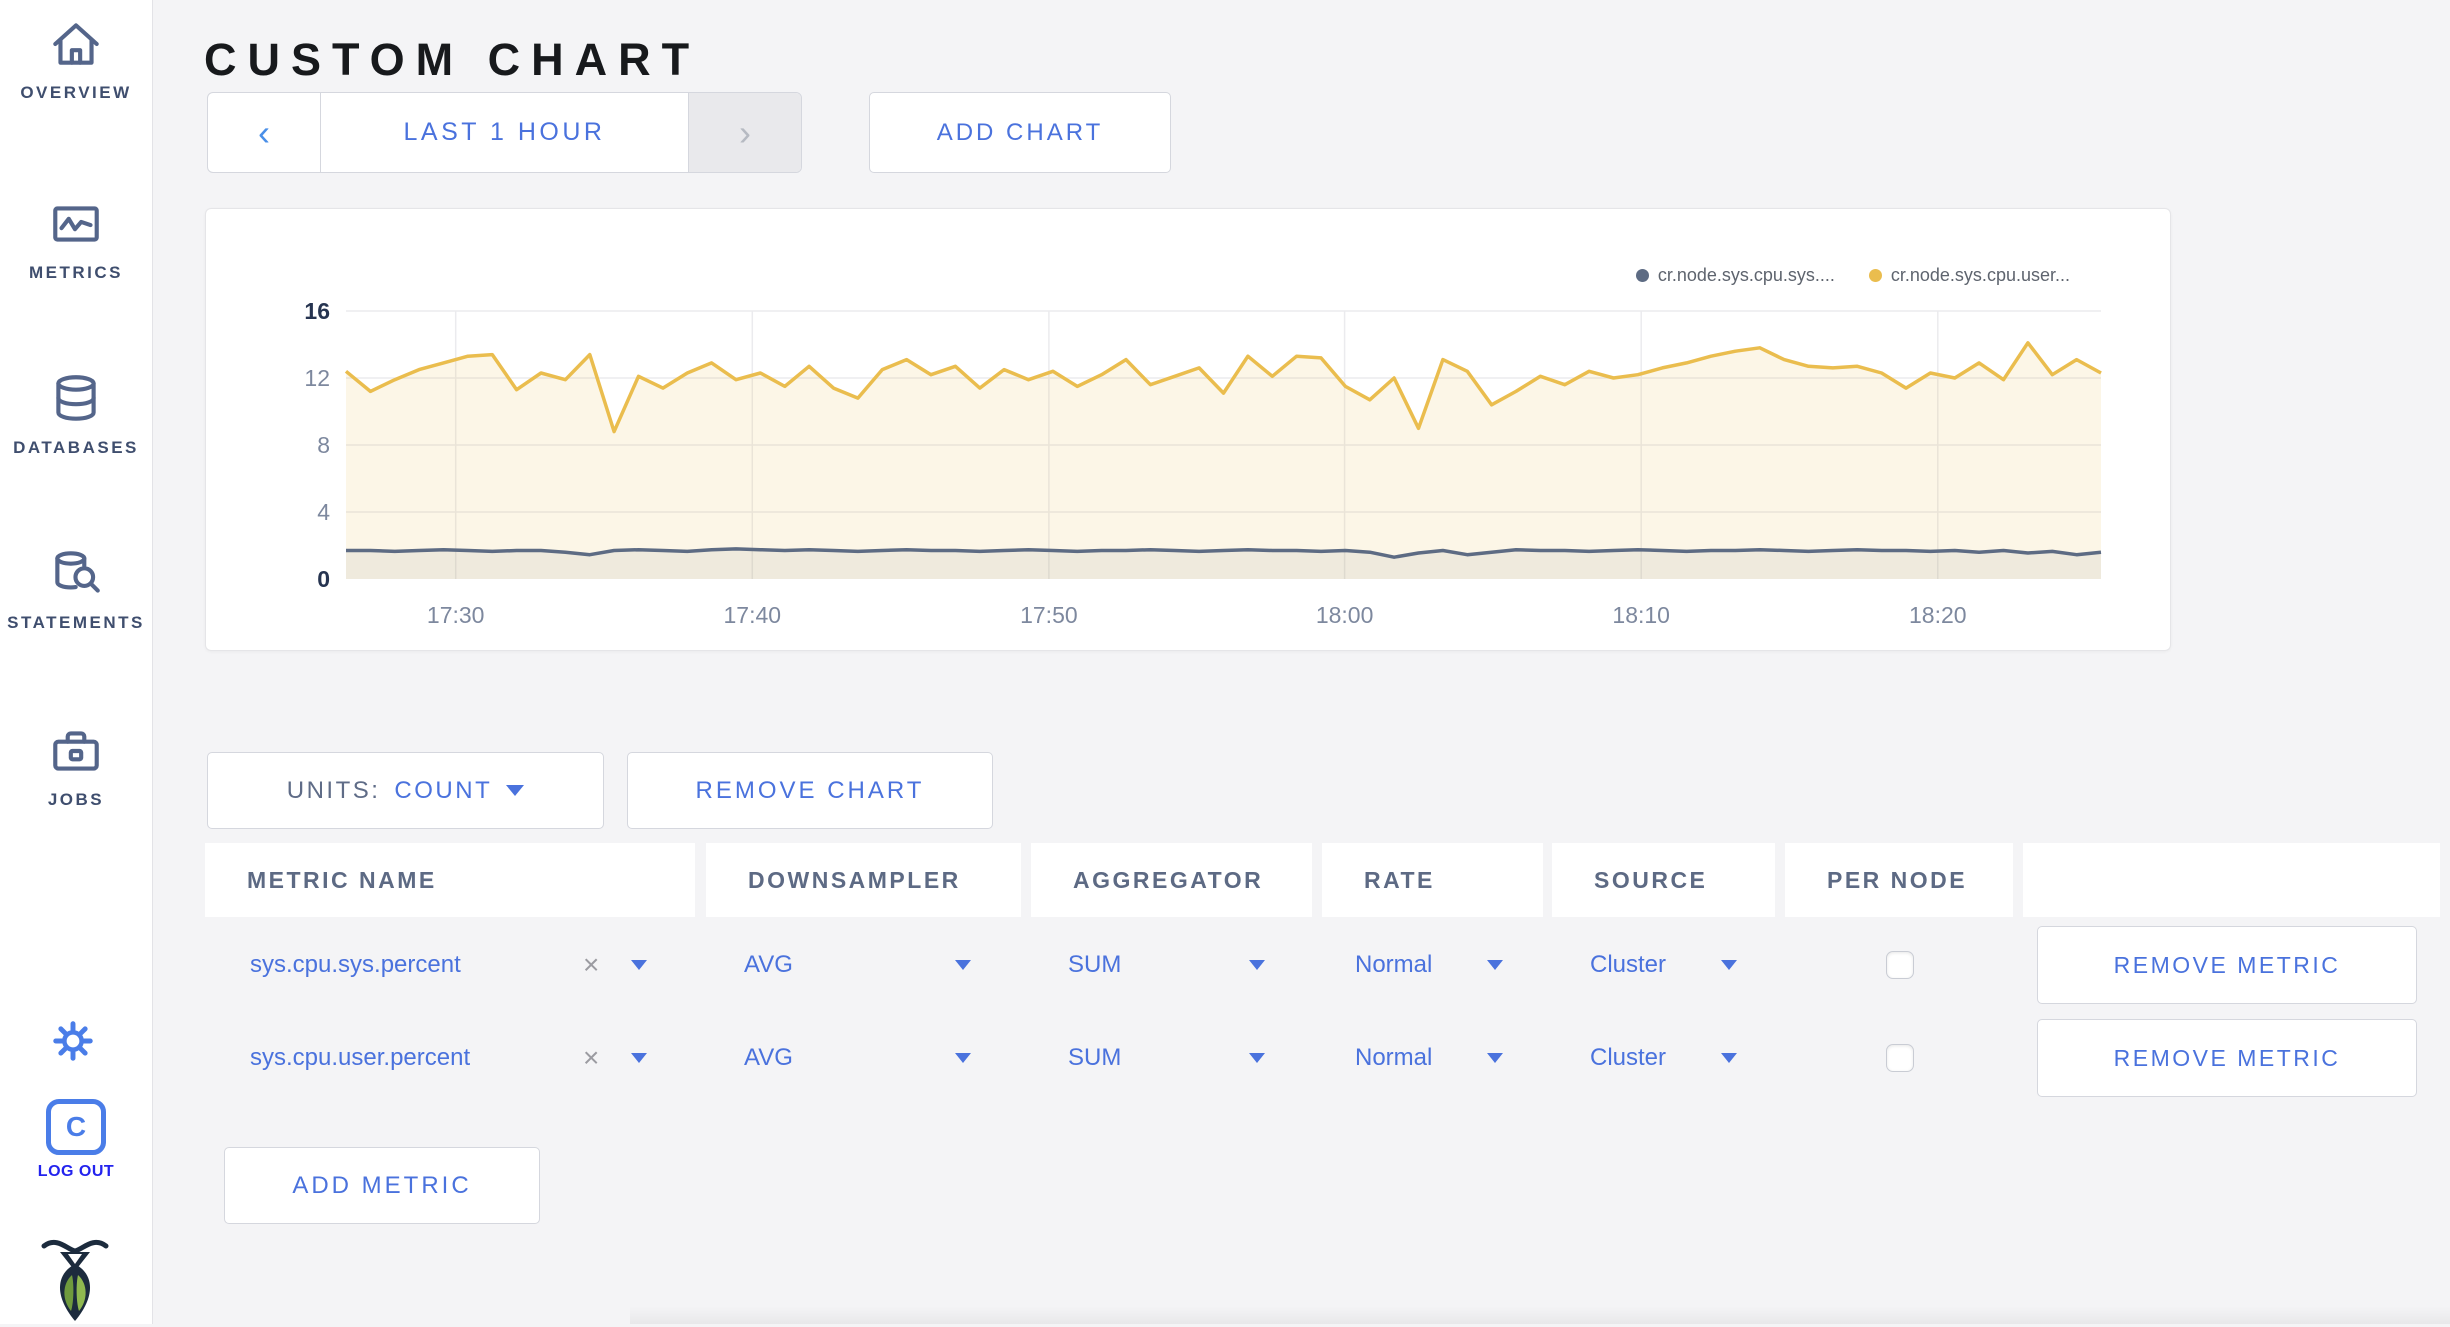 The width and height of the screenshot is (2450, 1327). What do you see at coordinates (1049, 615) in the screenshot?
I see `x-tick-label: 17:50` at bounding box center [1049, 615].